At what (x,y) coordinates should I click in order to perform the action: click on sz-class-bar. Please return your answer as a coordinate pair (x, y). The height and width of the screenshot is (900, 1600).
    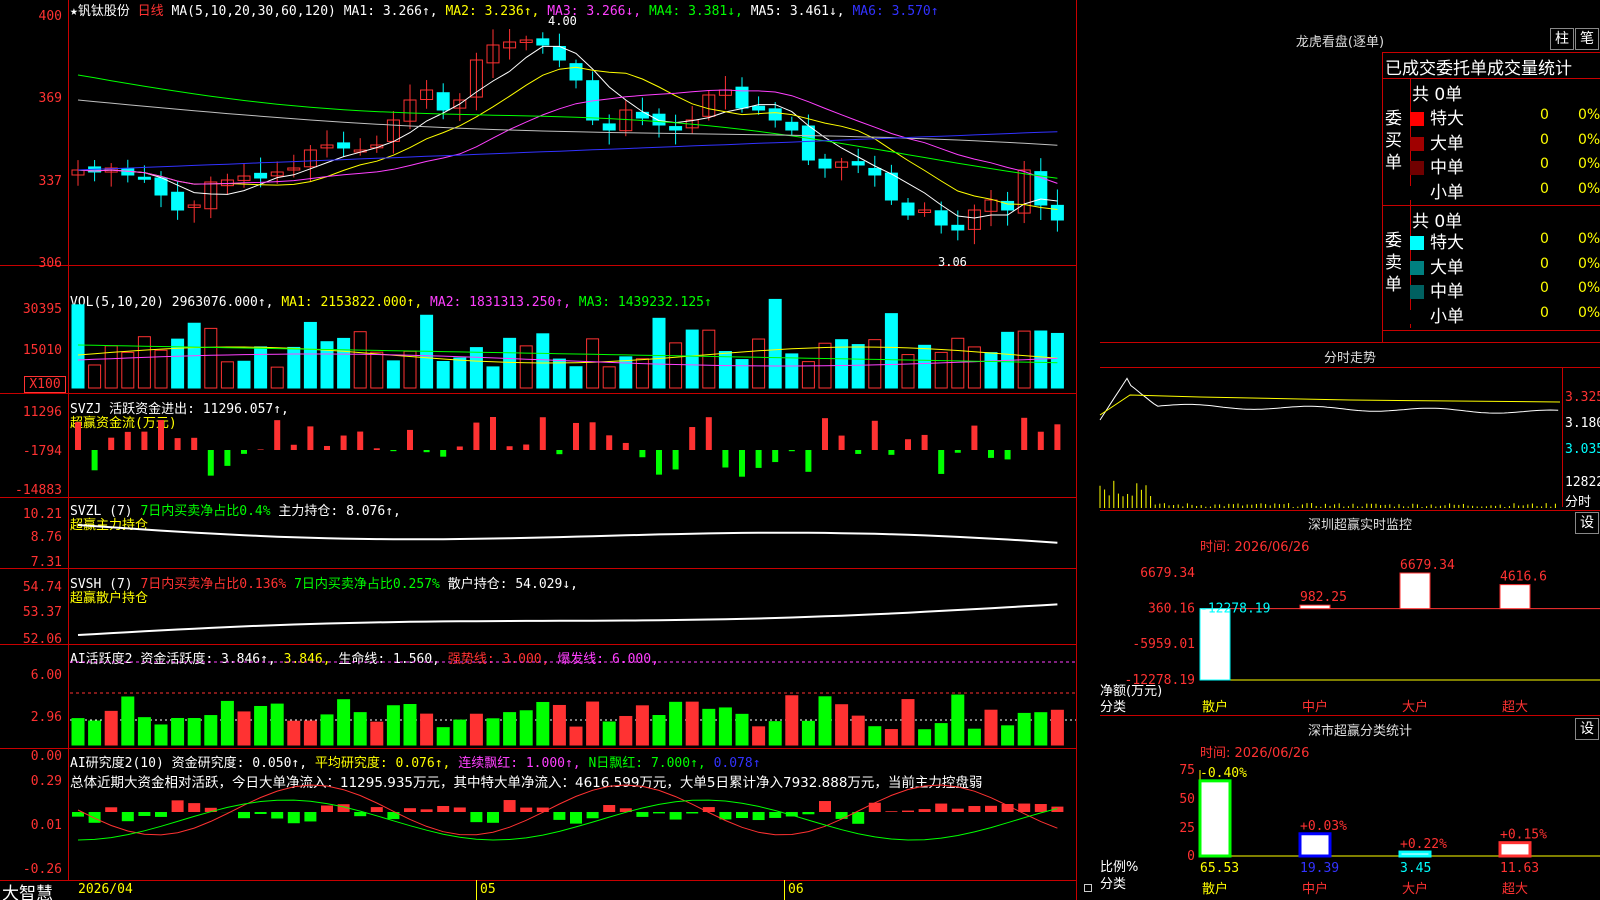
    Looking at the image, I should click on (1515, 849).